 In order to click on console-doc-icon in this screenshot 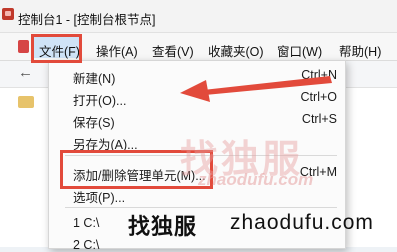, I will do `click(23, 46)`.